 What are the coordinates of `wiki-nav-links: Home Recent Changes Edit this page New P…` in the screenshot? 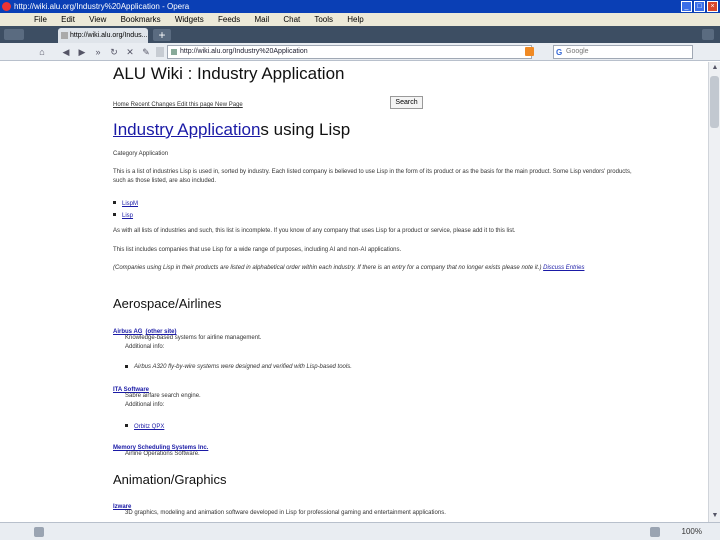 It's located at (373, 105).